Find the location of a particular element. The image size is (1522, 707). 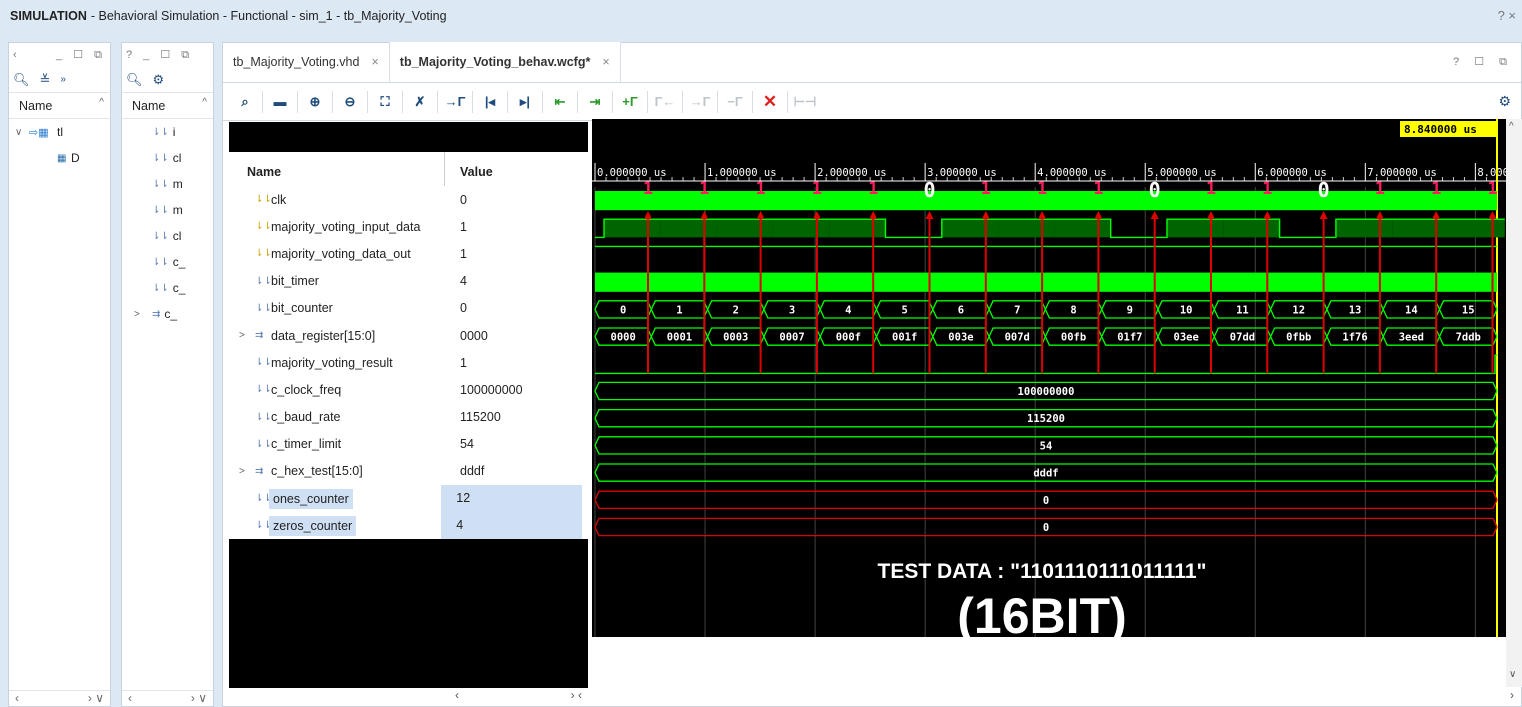

scope-row: ▦ D is located at coordinates (59, 158).